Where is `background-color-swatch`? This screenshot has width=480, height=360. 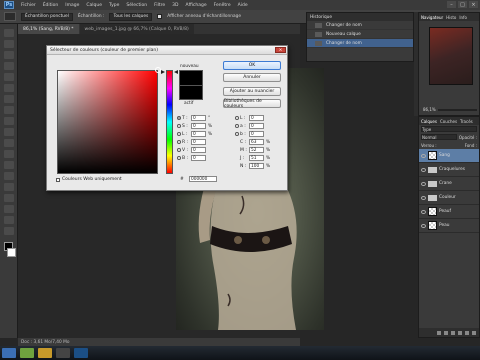 background-color-swatch is located at coordinates (11, 252).